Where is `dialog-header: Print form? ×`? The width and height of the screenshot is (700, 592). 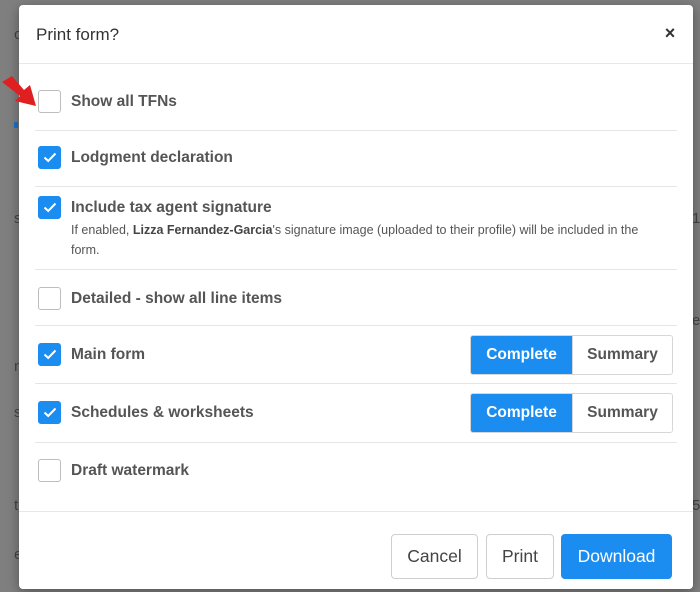
dialog-header: Print form? × is located at coordinates (356, 34).